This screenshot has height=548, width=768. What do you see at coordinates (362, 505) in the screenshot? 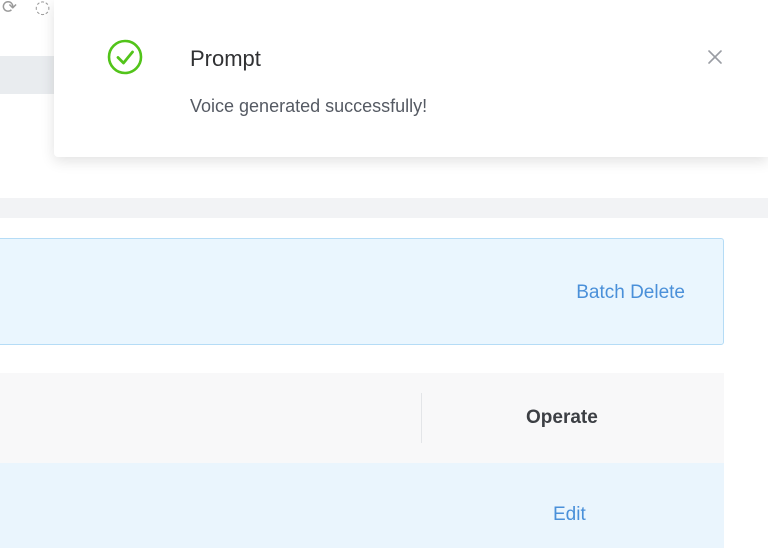
I see `table-row: Edit` at bounding box center [362, 505].